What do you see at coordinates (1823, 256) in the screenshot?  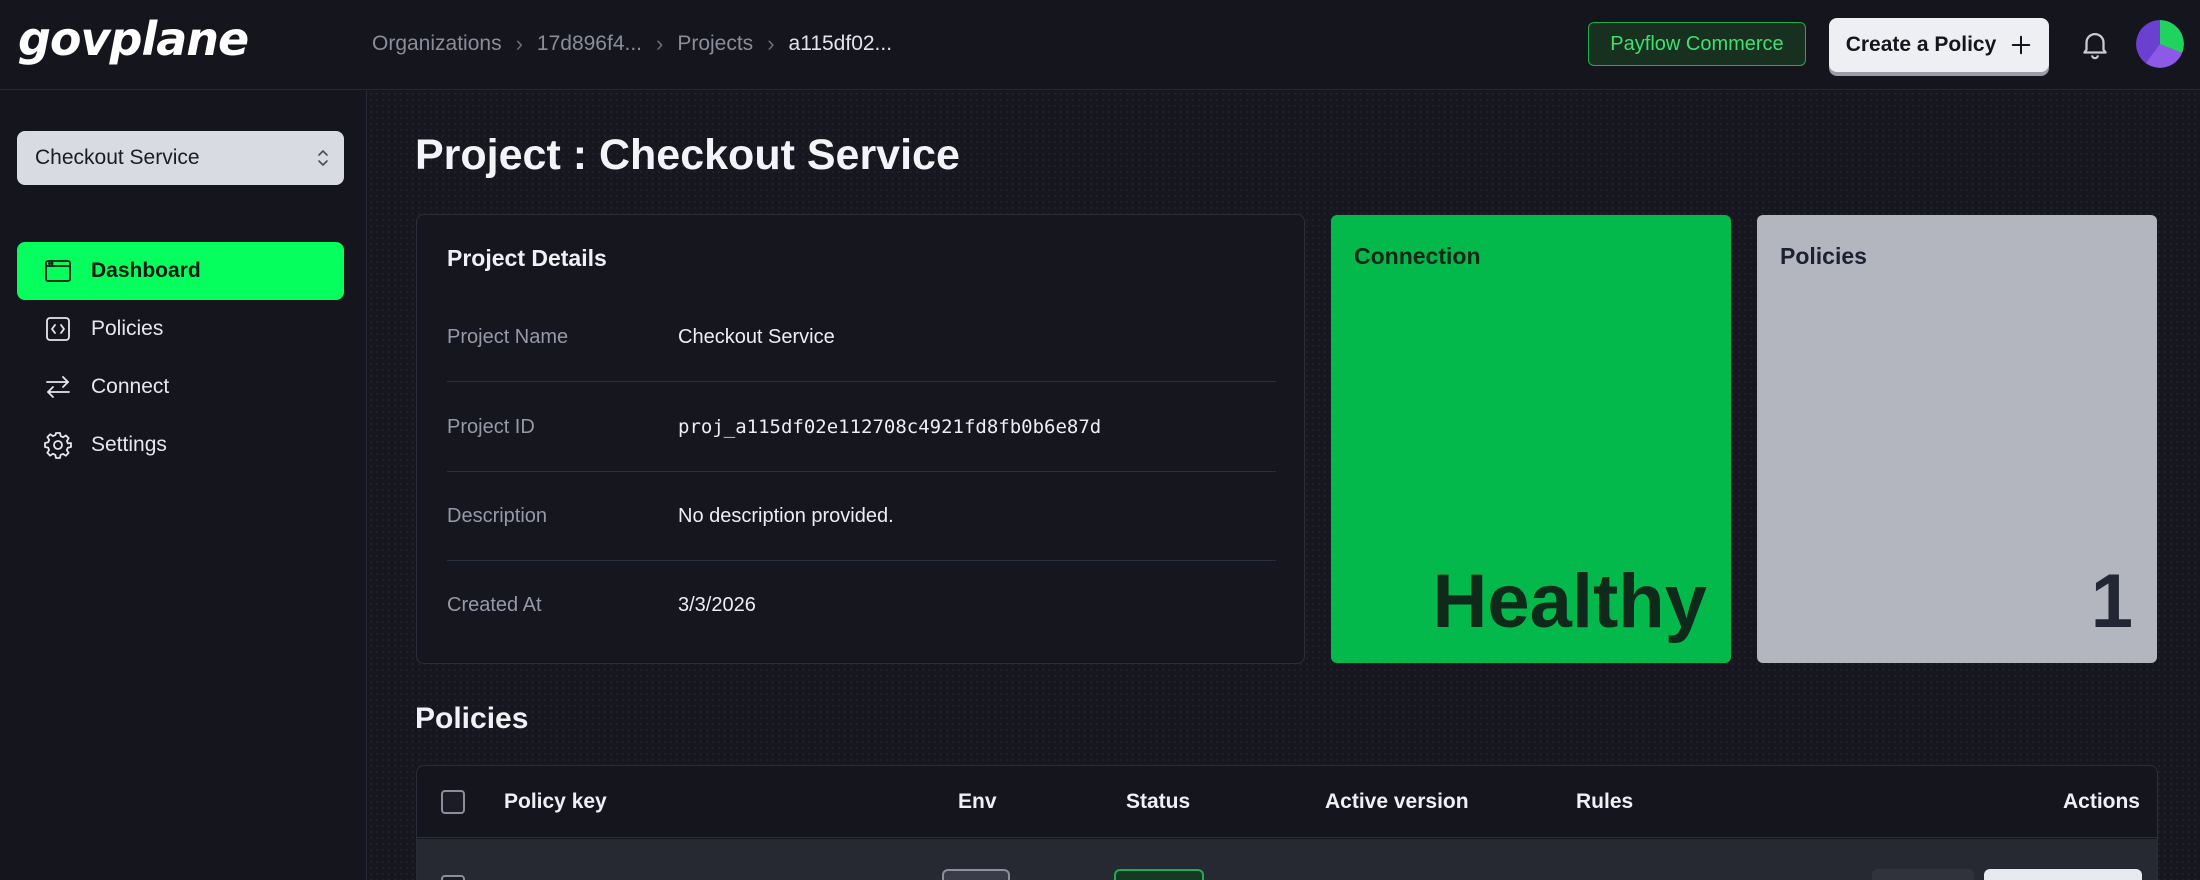 I see `policies-count-label: Policies` at bounding box center [1823, 256].